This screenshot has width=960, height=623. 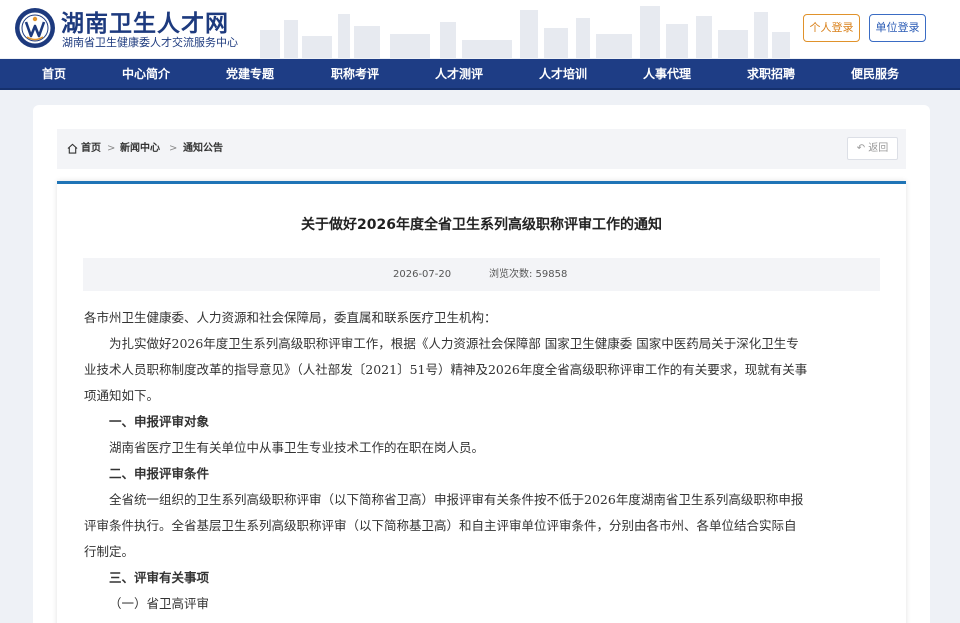 What do you see at coordinates (203, 149) in the screenshot?
I see `breadcrumb-notice: 通知公告` at bounding box center [203, 149].